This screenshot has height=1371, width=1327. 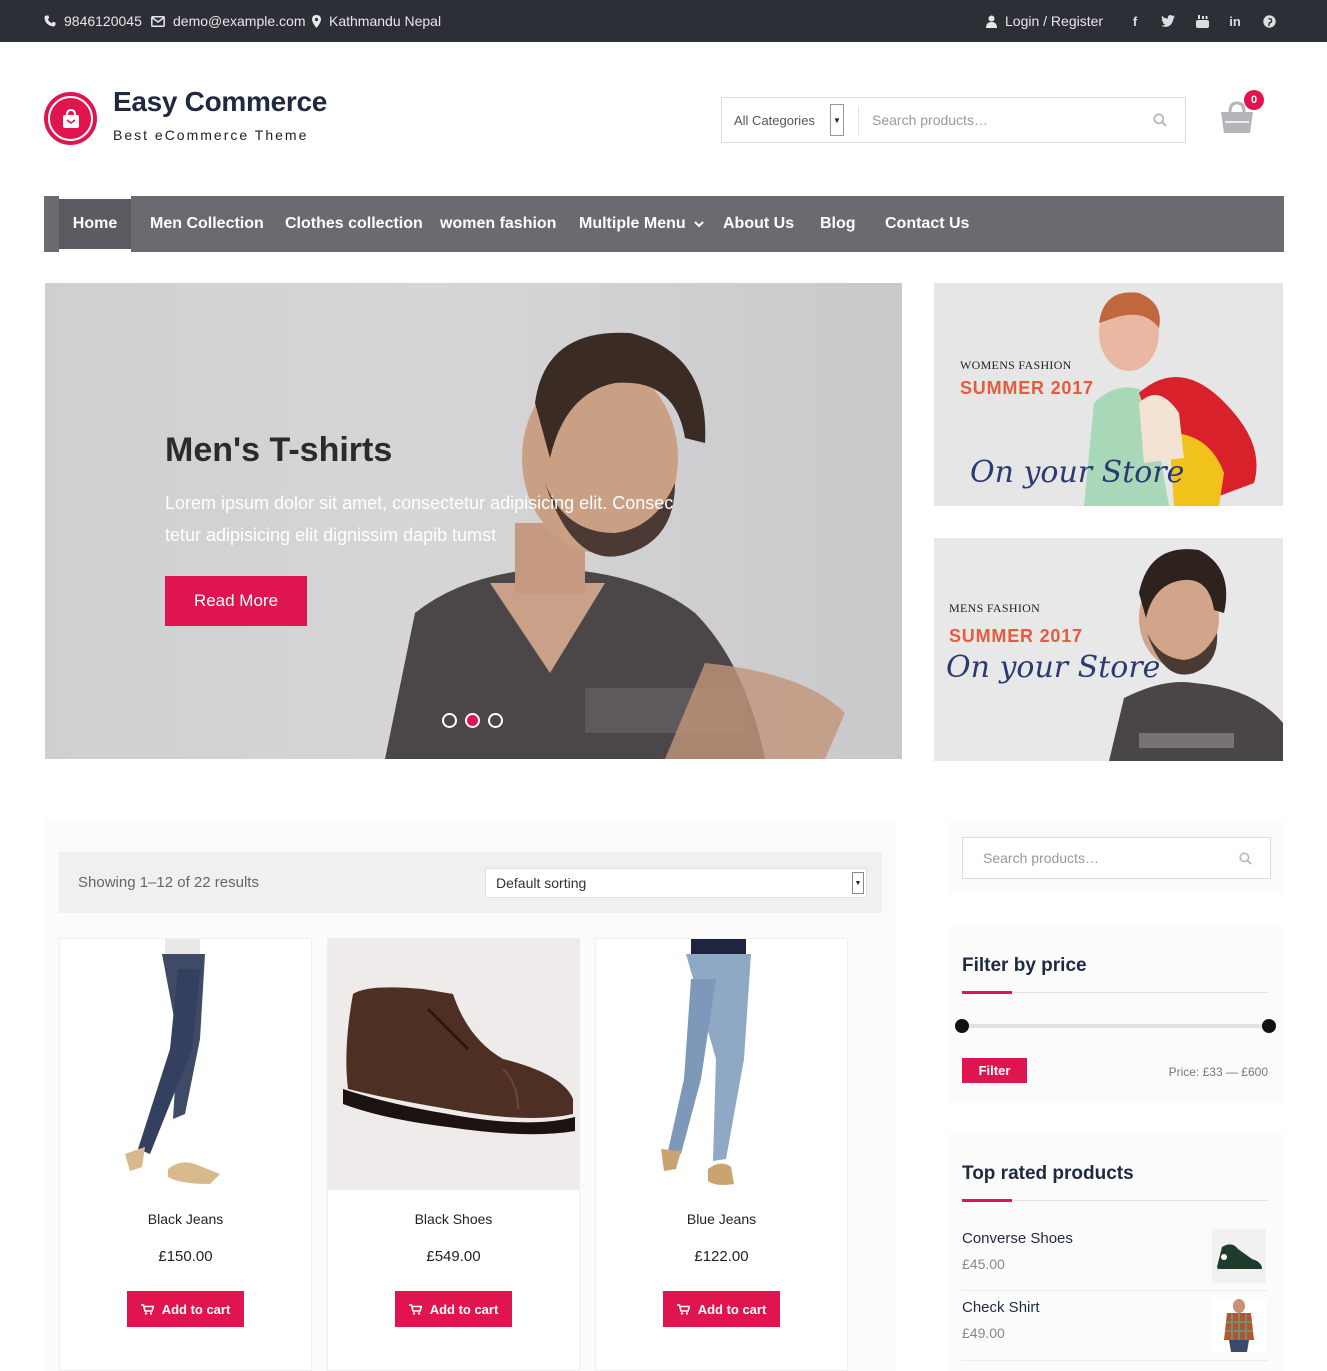 I want to click on product-card: Blue Jeans £122.00 Add to cart, so click(x=721, y=1154).